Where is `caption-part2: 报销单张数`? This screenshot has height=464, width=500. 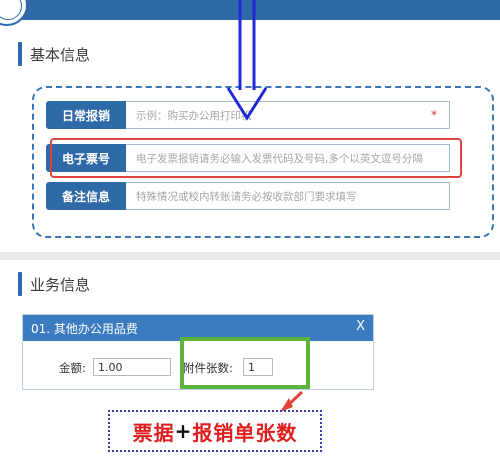 caption-part2: 报销单张数 is located at coordinates (245, 432).